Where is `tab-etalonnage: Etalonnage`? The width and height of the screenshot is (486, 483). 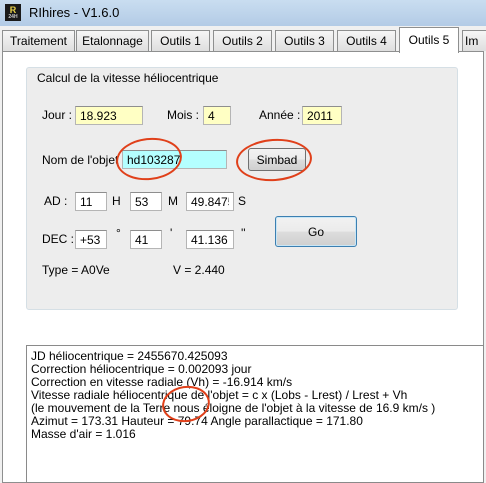
tab-etalonnage: Etalonnage is located at coordinates (112, 40).